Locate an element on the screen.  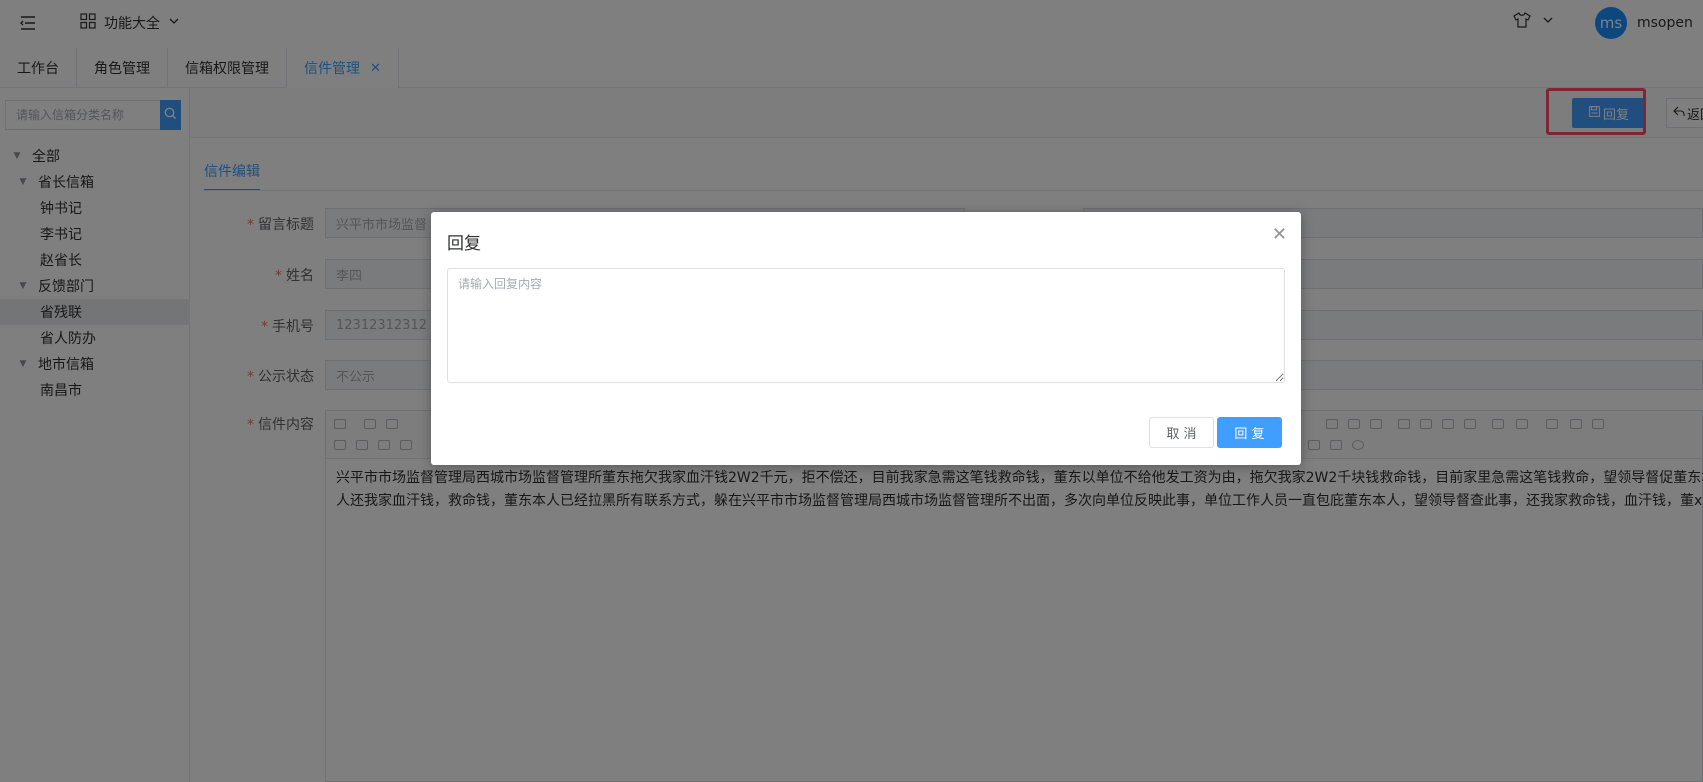
close-icon: ✕ is located at coordinates (1279, 235).